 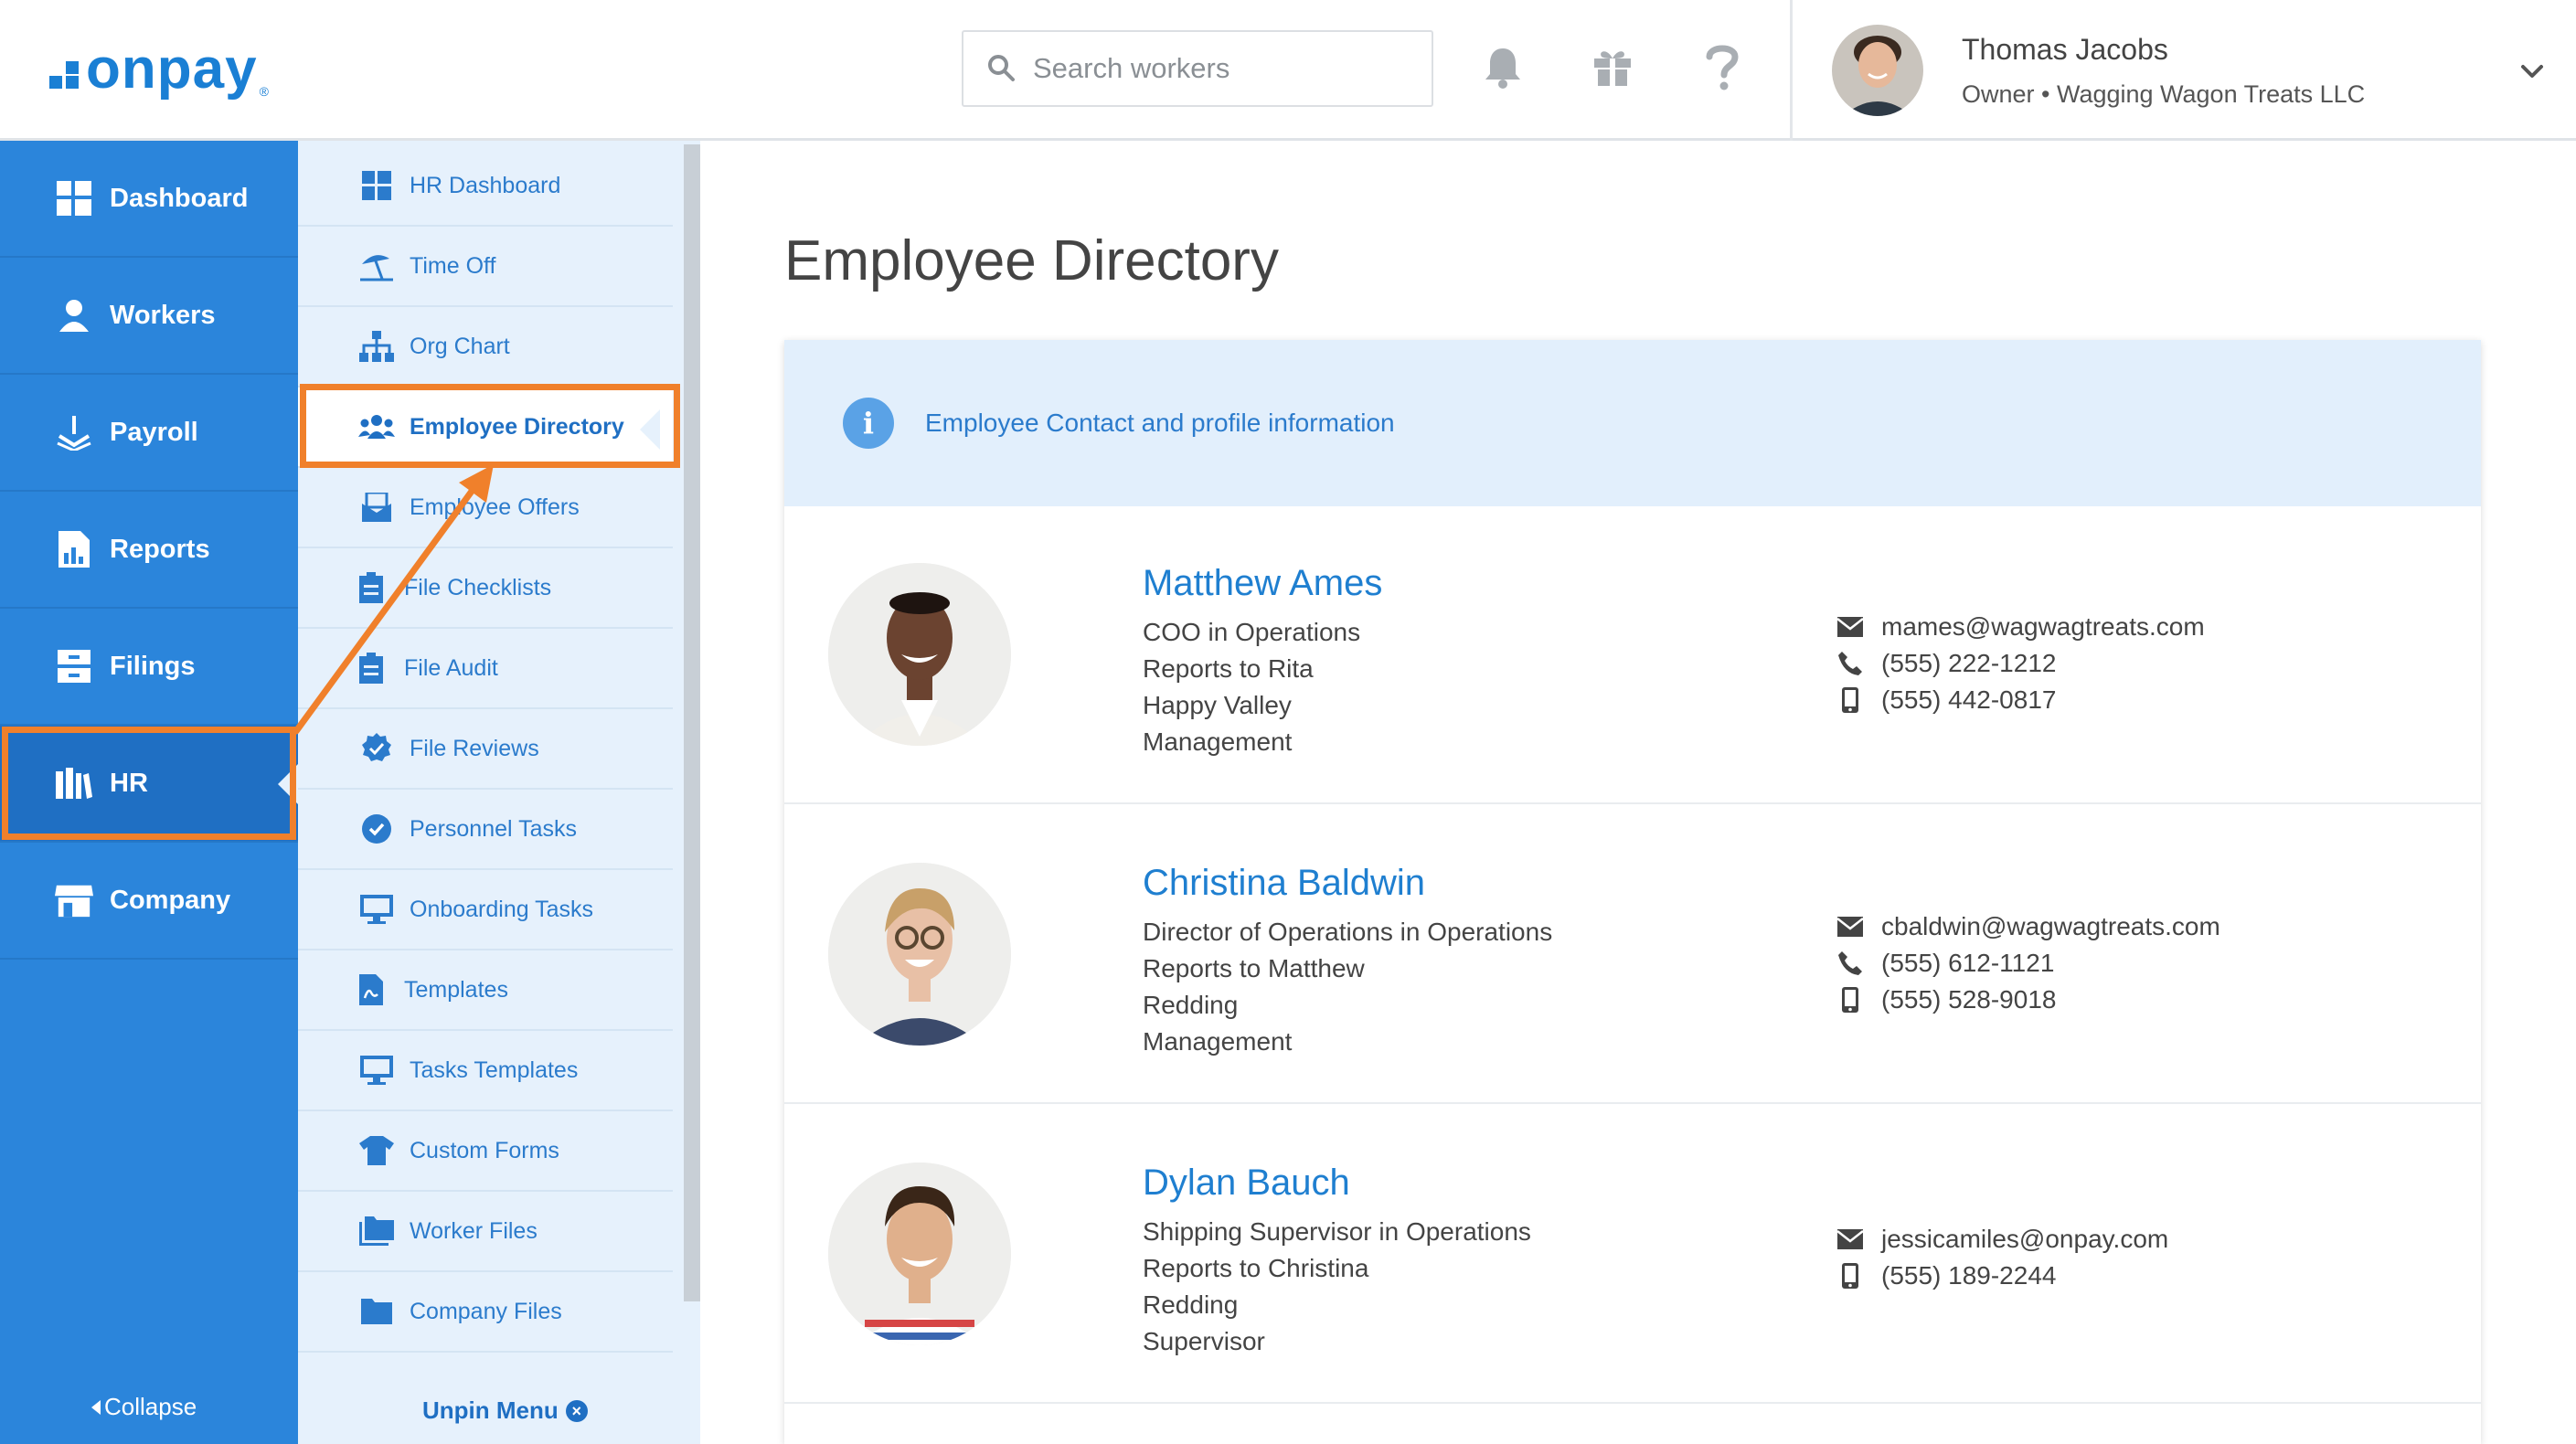 I want to click on hr-nav-label: Org Chart, so click(x=460, y=346).